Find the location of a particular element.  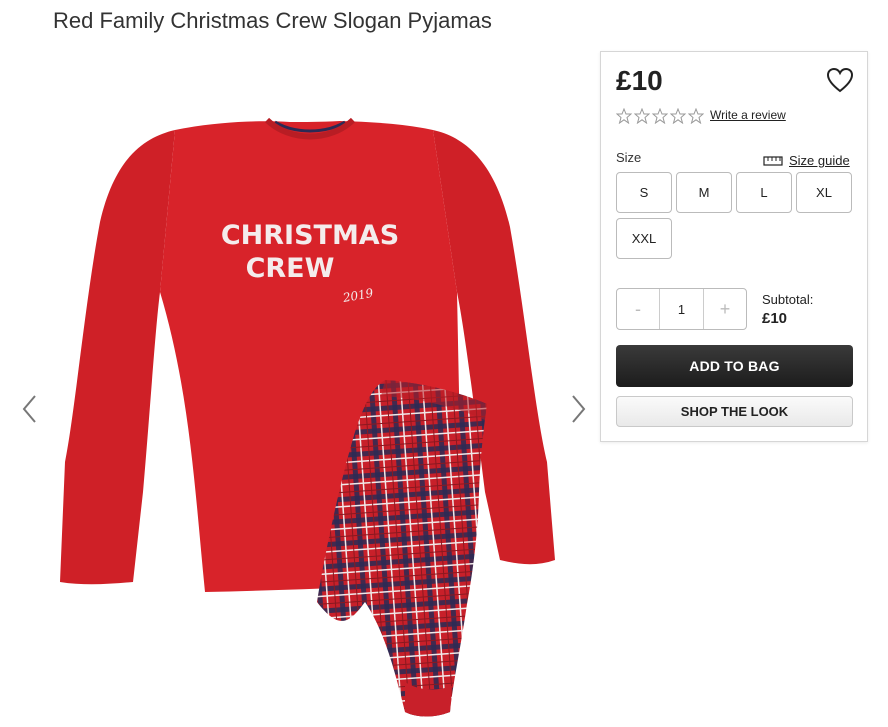

size-guide-label: Size guide is located at coordinates (819, 160).